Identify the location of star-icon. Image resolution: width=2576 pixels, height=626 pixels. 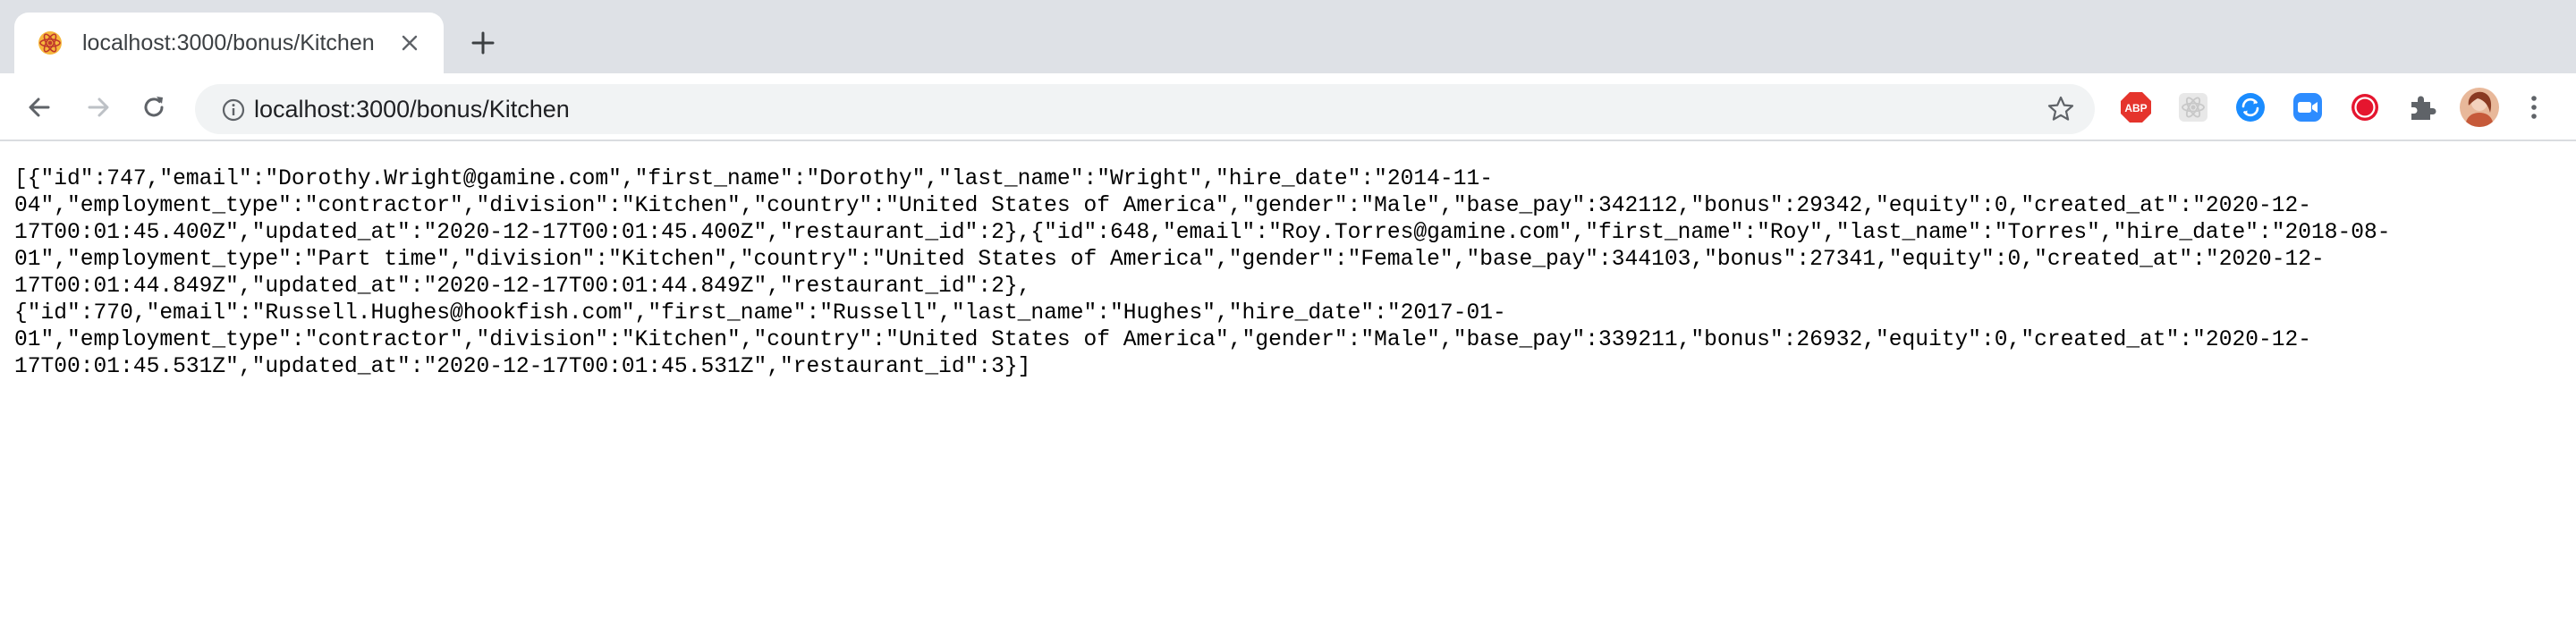
(2060, 109).